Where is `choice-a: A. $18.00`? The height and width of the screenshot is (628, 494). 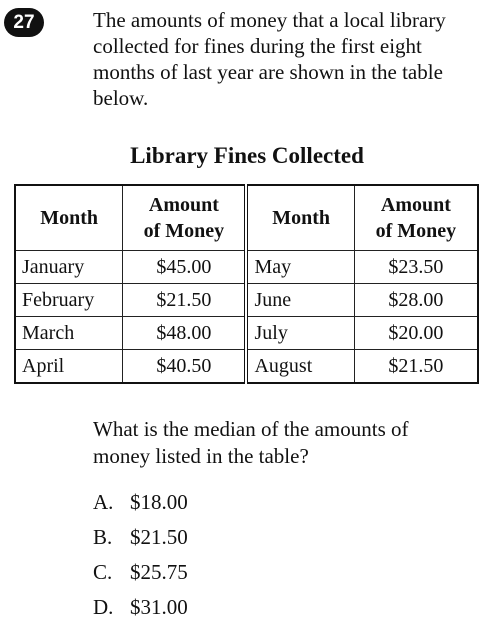 choice-a: A. $18.00 is located at coordinates (140, 505).